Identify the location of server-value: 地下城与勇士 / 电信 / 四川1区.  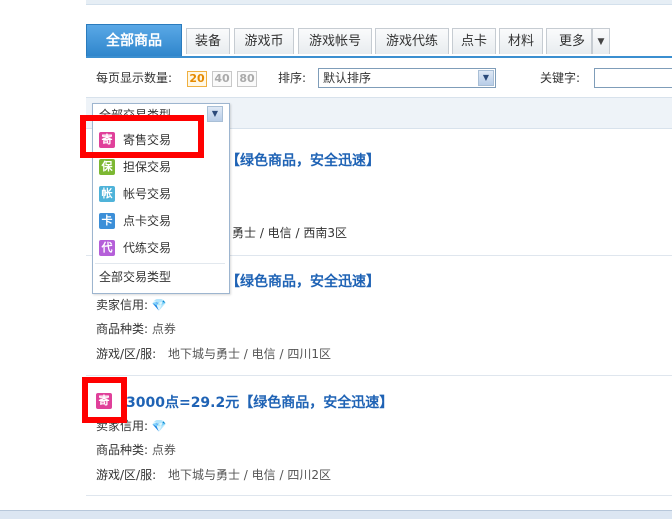
(249, 354).